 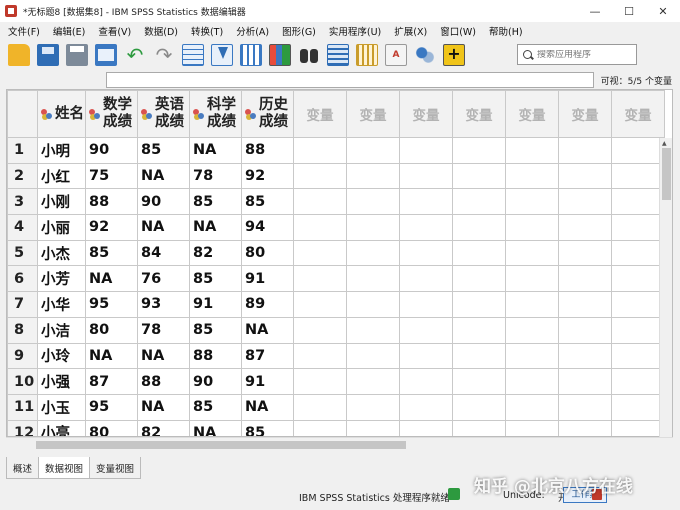 What do you see at coordinates (61, 227) in the screenshot?
I see `data-cell: 小丽` at bounding box center [61, 227].